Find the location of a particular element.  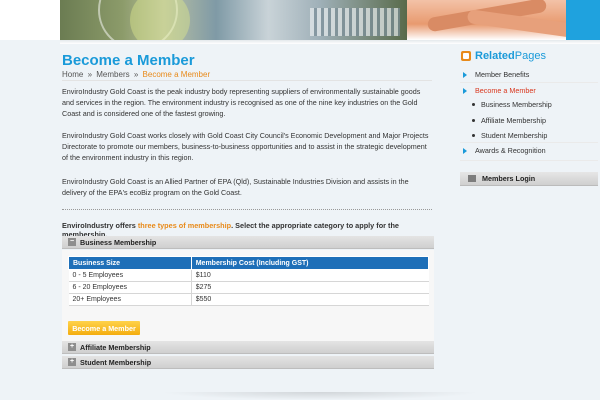

related-title-a: Related is located at coordinates (495, 56).